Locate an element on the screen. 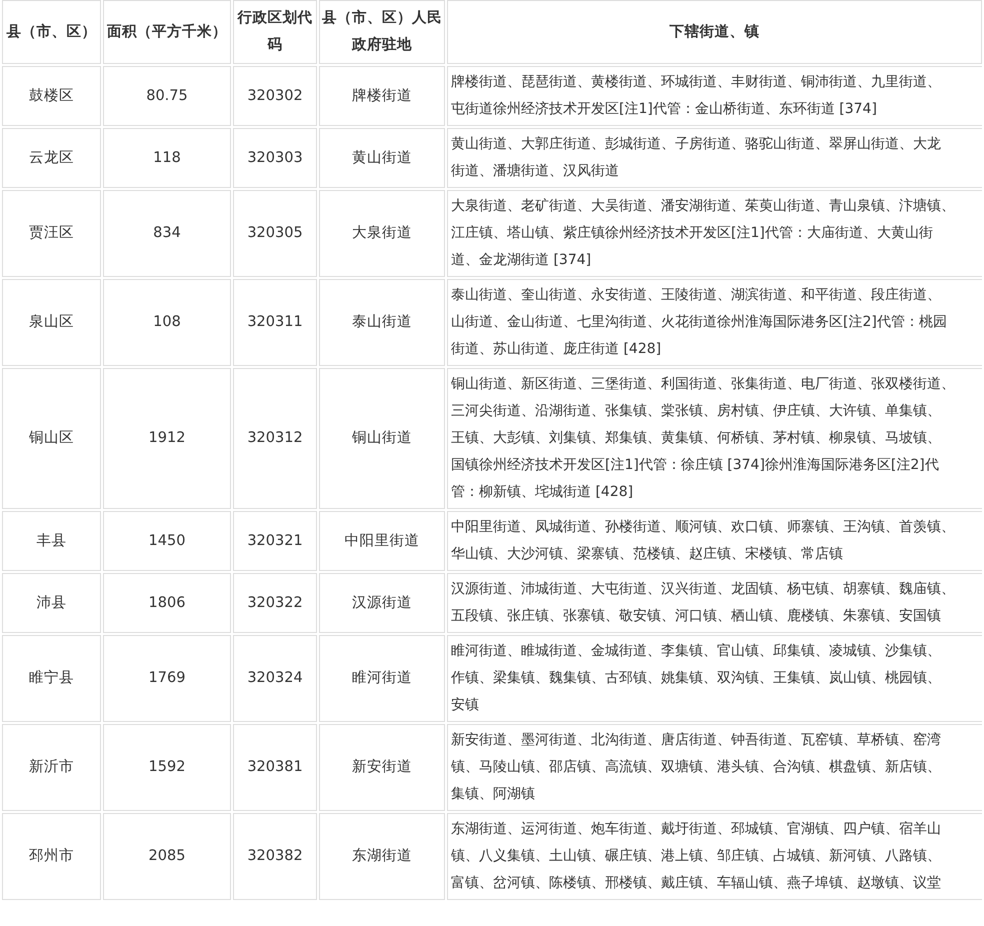 The image size is (984, 926). table-cell: 铜山街道 is located at coordinates (382, 438).